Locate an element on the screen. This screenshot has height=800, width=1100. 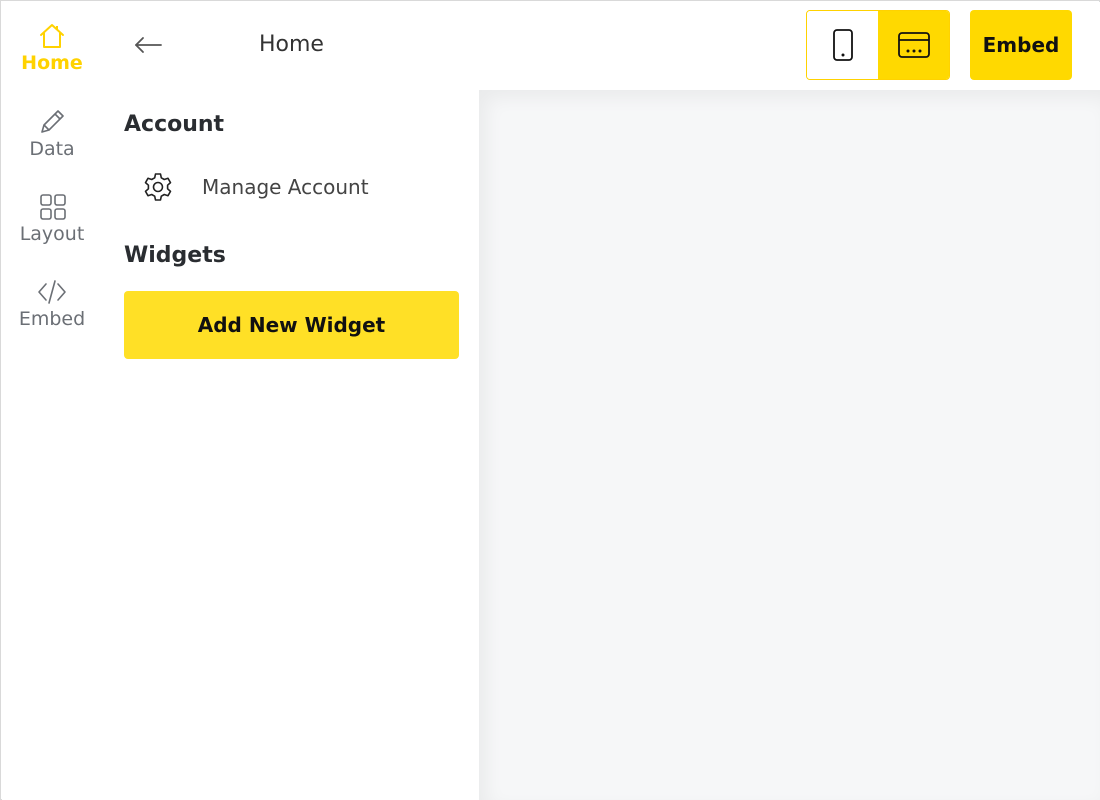
rail-item-label: Data is located at coordinates (52, 149).